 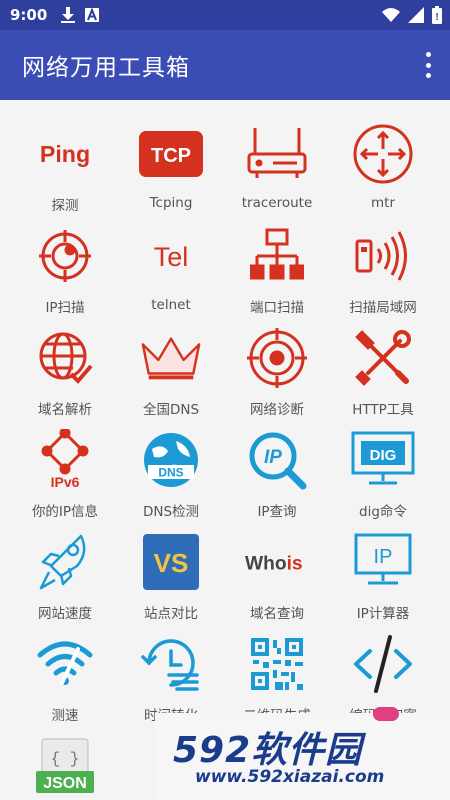 What do you see at coordinates (65, 459) in the screenshot?
I see `ipv6-icon: IPv6` at bounding box center [65, 459].